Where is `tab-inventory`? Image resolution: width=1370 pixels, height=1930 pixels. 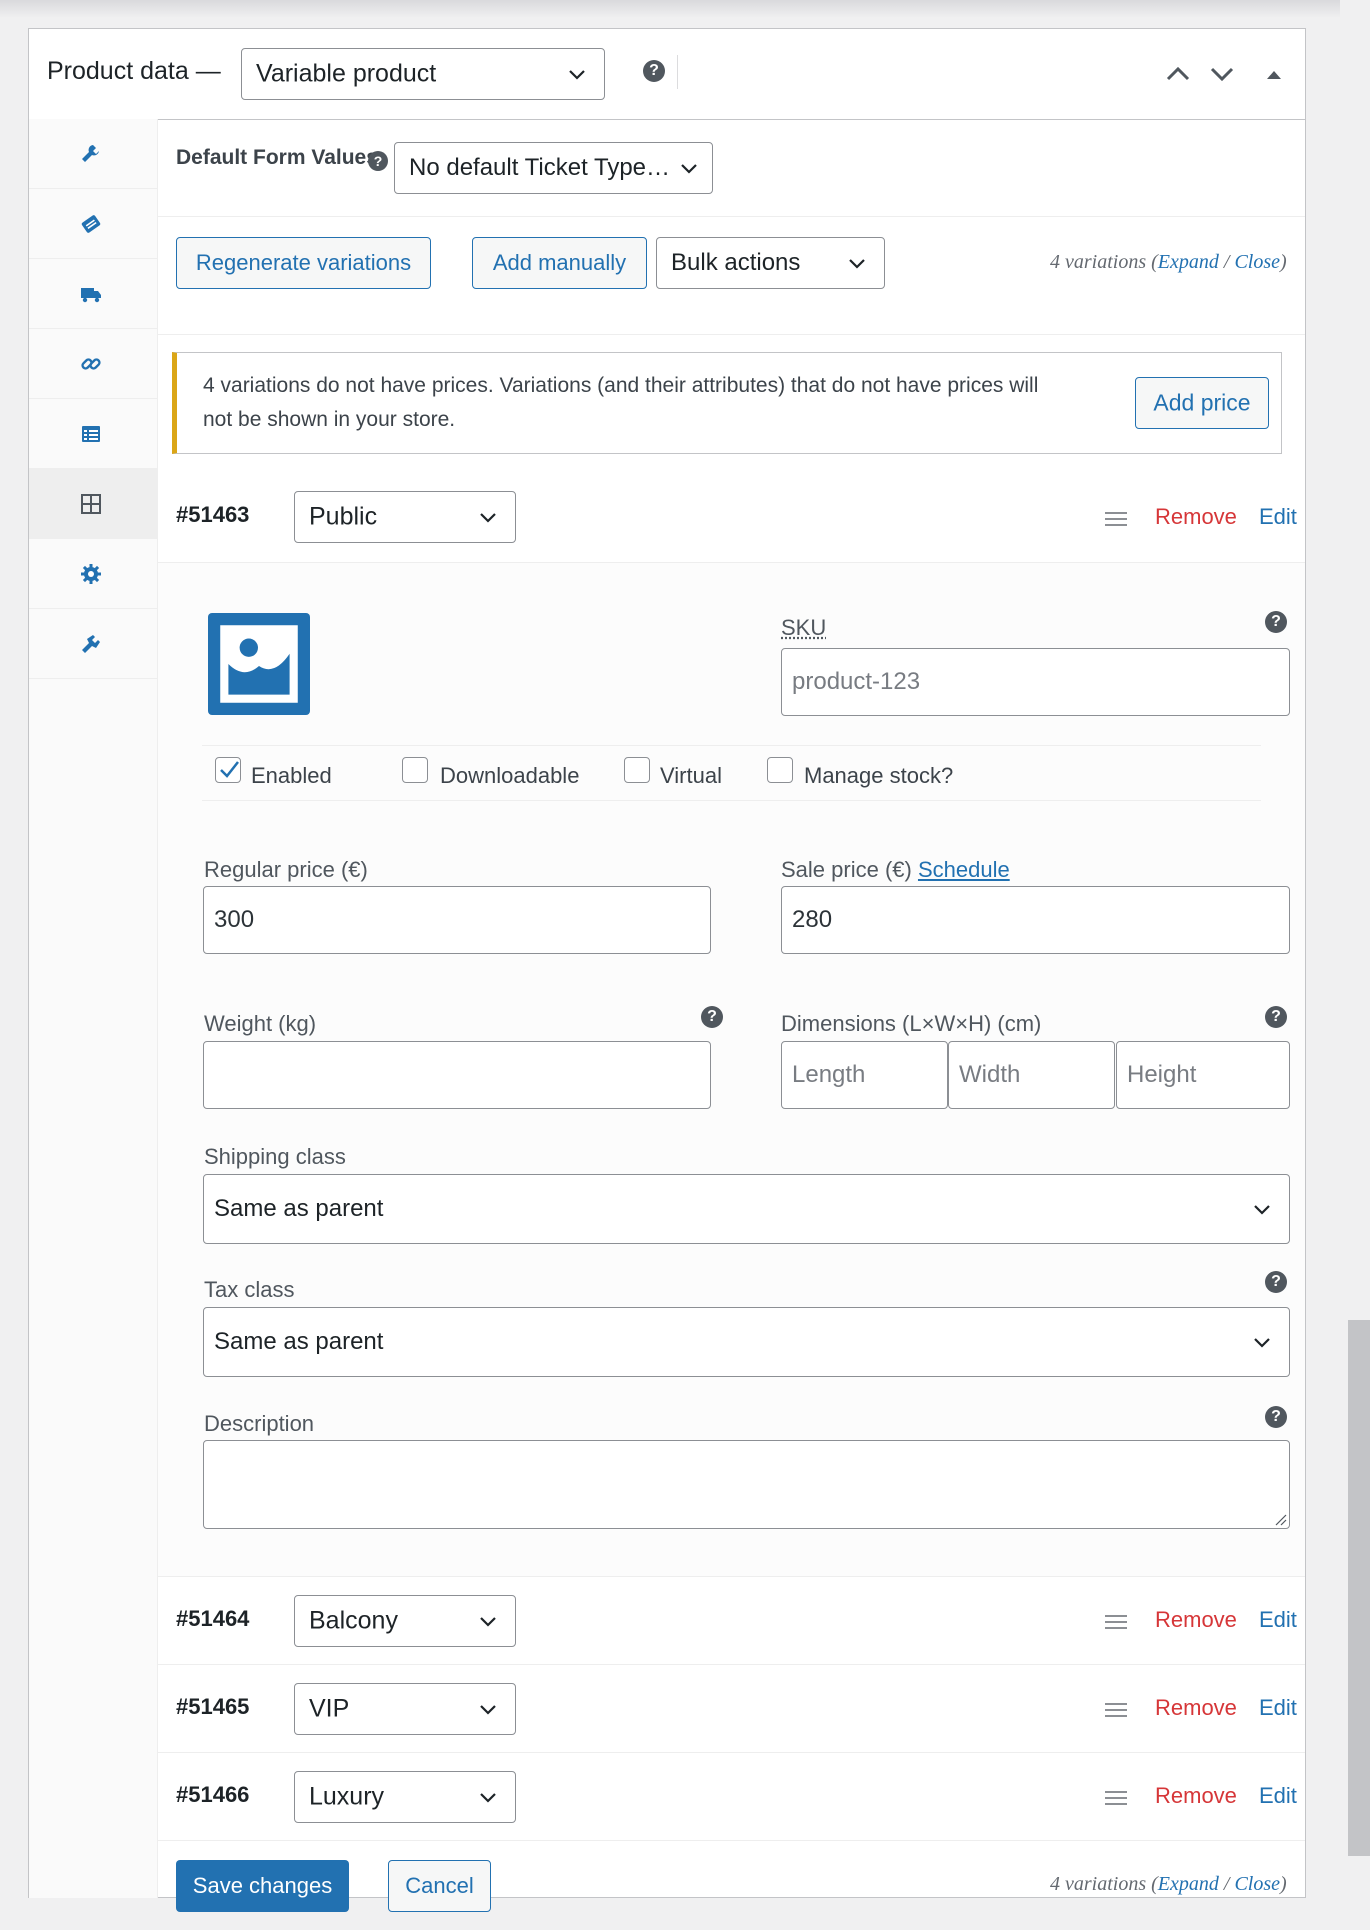
tab-inventory is located at coordinates (93, 224).